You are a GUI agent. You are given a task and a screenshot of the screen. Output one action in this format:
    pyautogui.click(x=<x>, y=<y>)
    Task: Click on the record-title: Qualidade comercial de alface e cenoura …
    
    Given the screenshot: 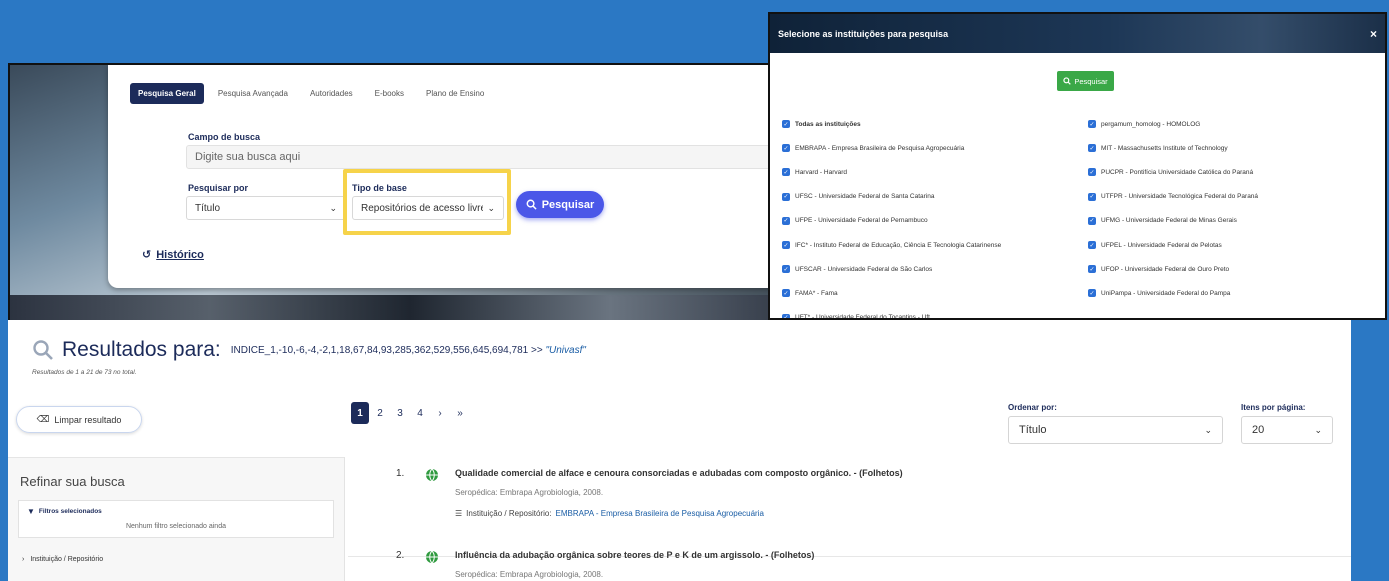 What is the action you would take?
    pyautogui.click(x=679, y=473)
    